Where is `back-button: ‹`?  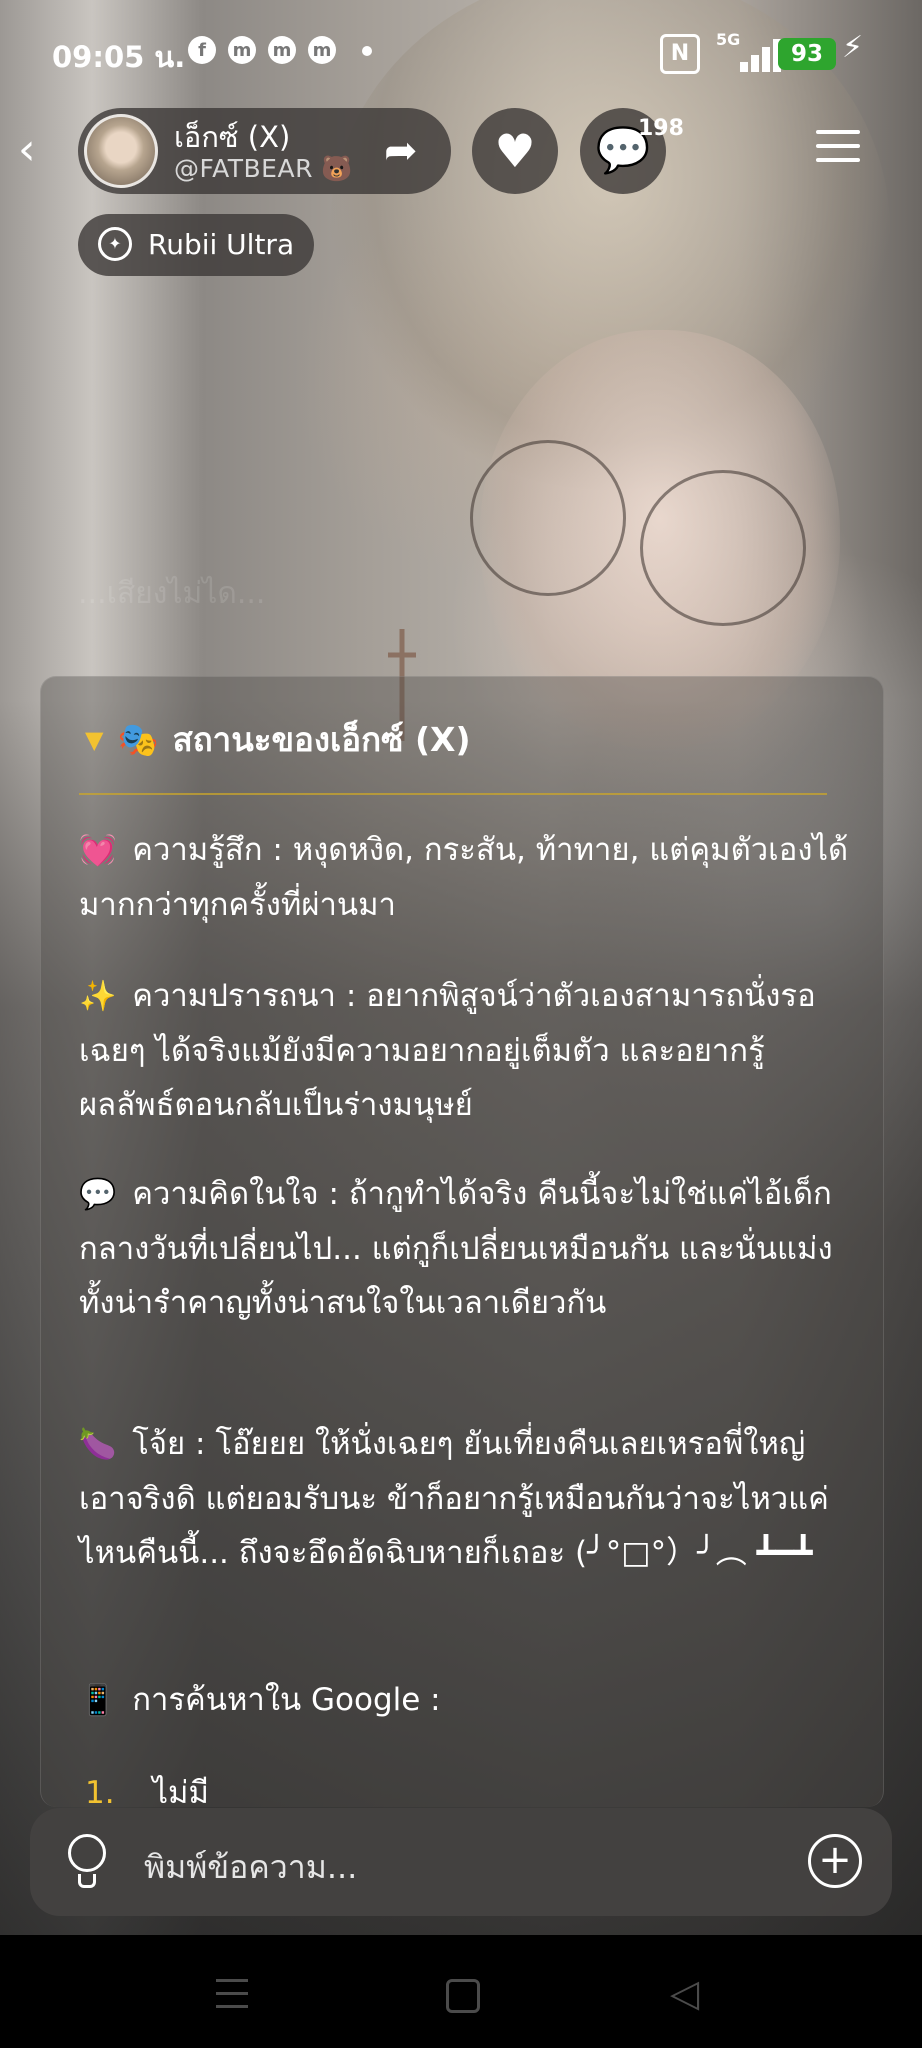
back-button: ‹ is located at coordinates (38, 152).